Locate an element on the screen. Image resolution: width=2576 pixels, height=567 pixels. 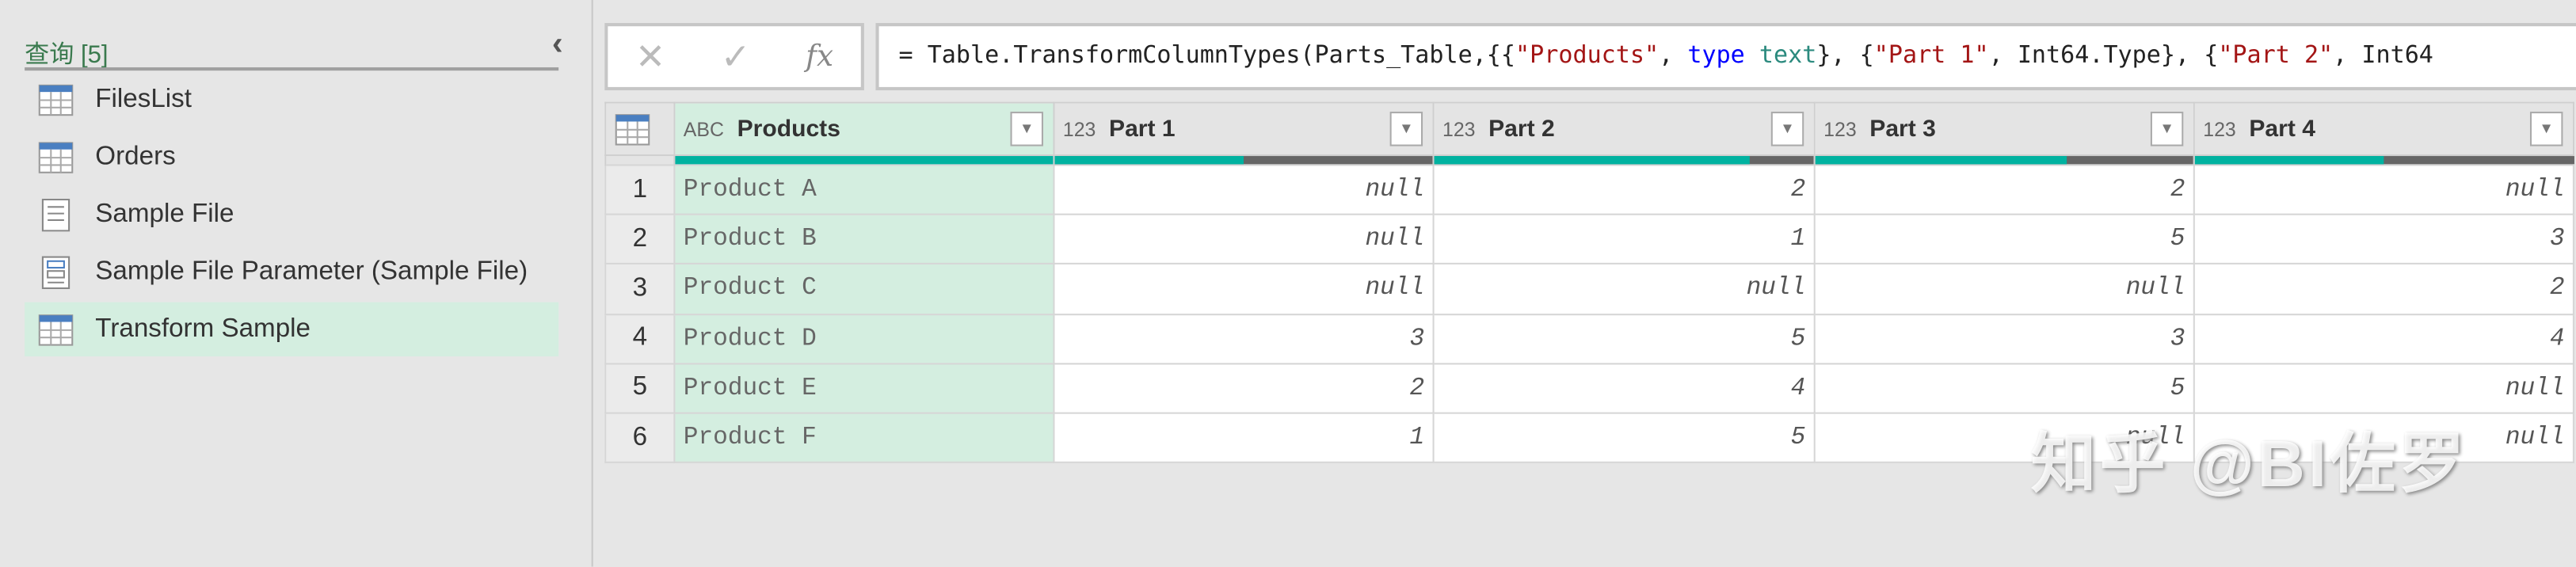
collapse-chevron-icon: ‹ is located at coordinates (558, 45).